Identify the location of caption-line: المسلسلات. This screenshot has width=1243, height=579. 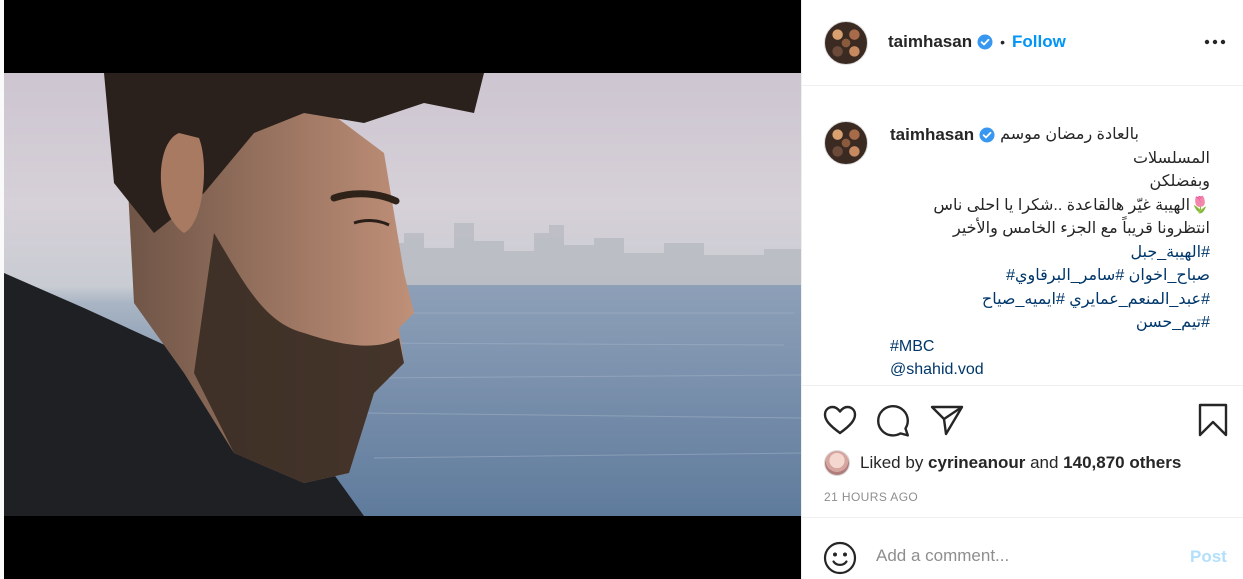
(1171, 158).